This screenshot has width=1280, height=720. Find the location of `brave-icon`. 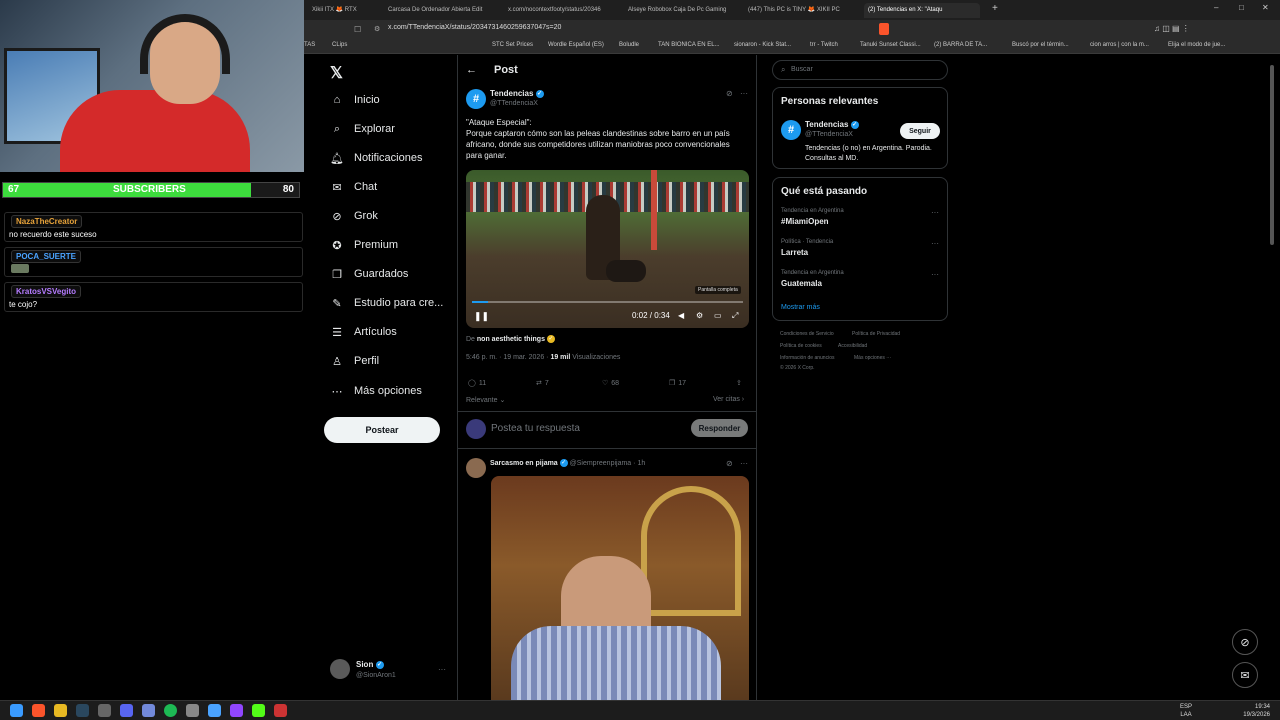

brave-icon is located at coordinates (38, 710).